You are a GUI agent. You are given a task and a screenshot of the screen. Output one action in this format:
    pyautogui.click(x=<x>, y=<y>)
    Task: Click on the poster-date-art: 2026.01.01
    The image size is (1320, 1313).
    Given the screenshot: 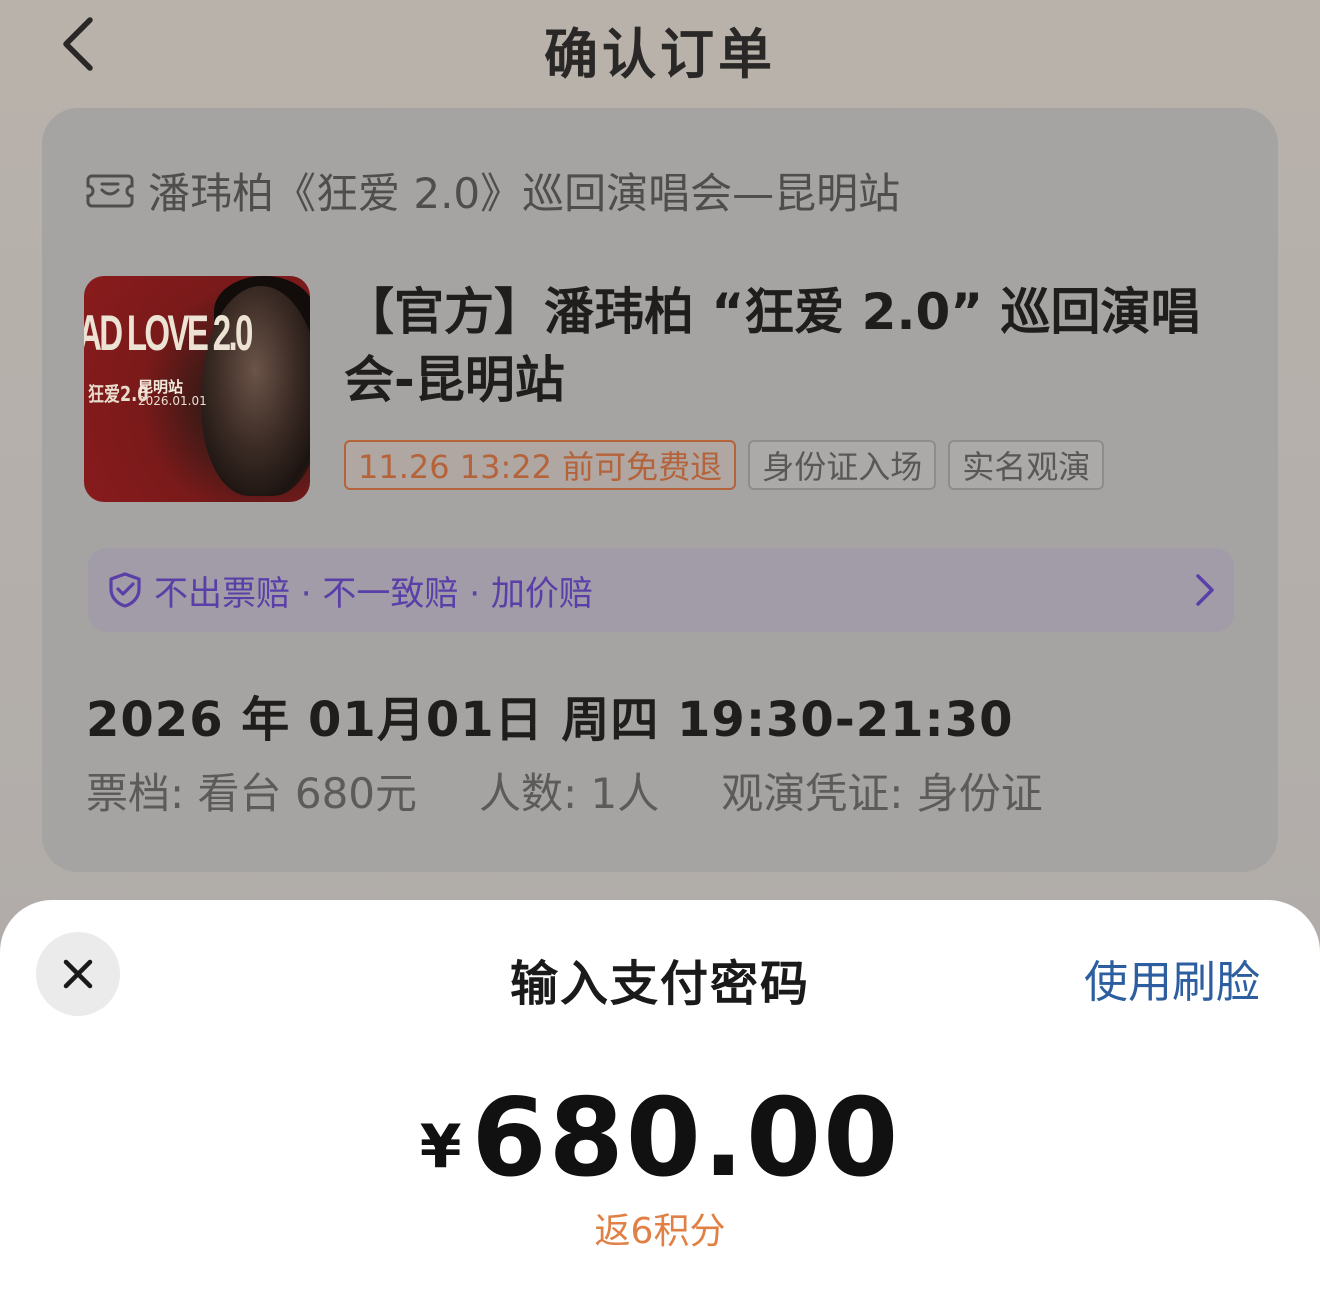 What is the action you would take?
    pyautogui.click(x=172, y=401)
    